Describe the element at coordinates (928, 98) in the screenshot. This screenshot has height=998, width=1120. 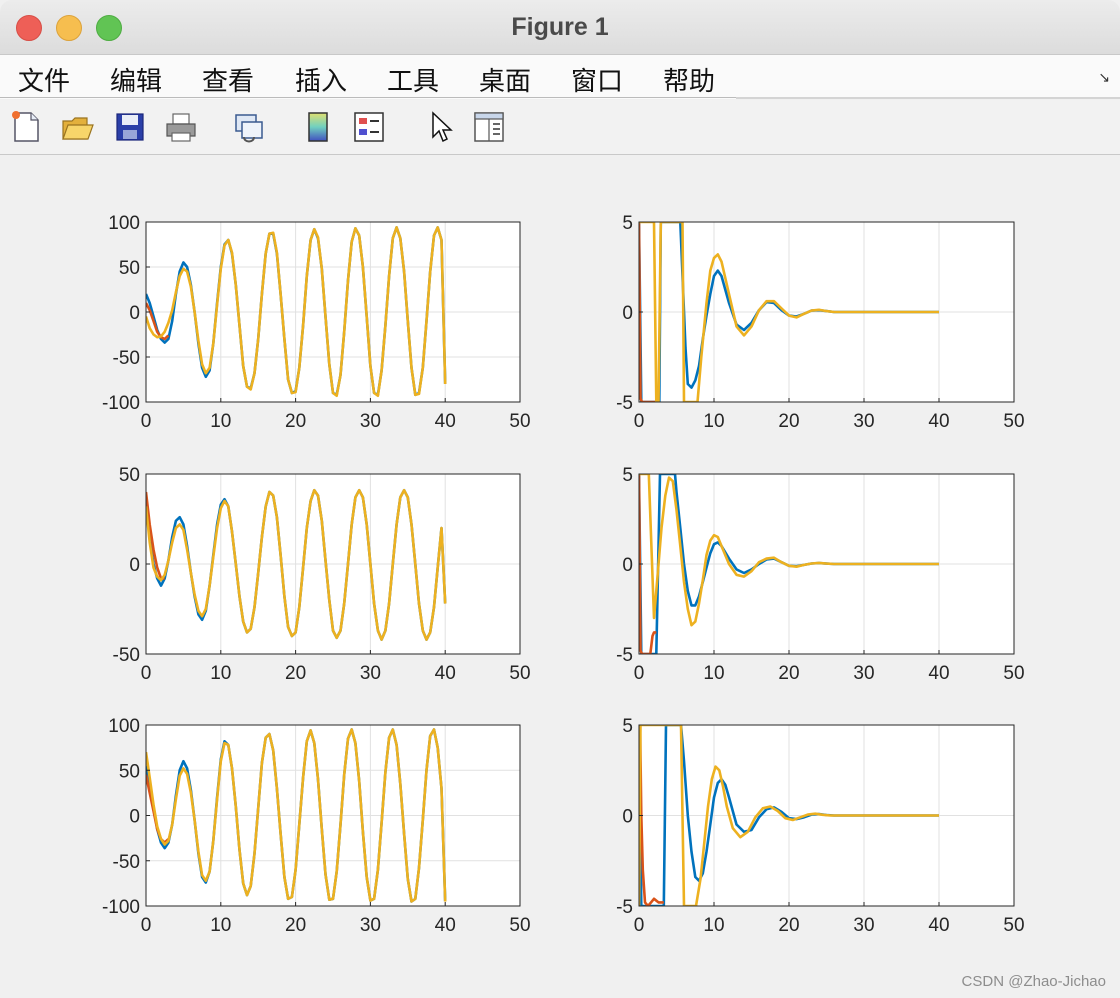
I see `menu-divider-right` at that location.